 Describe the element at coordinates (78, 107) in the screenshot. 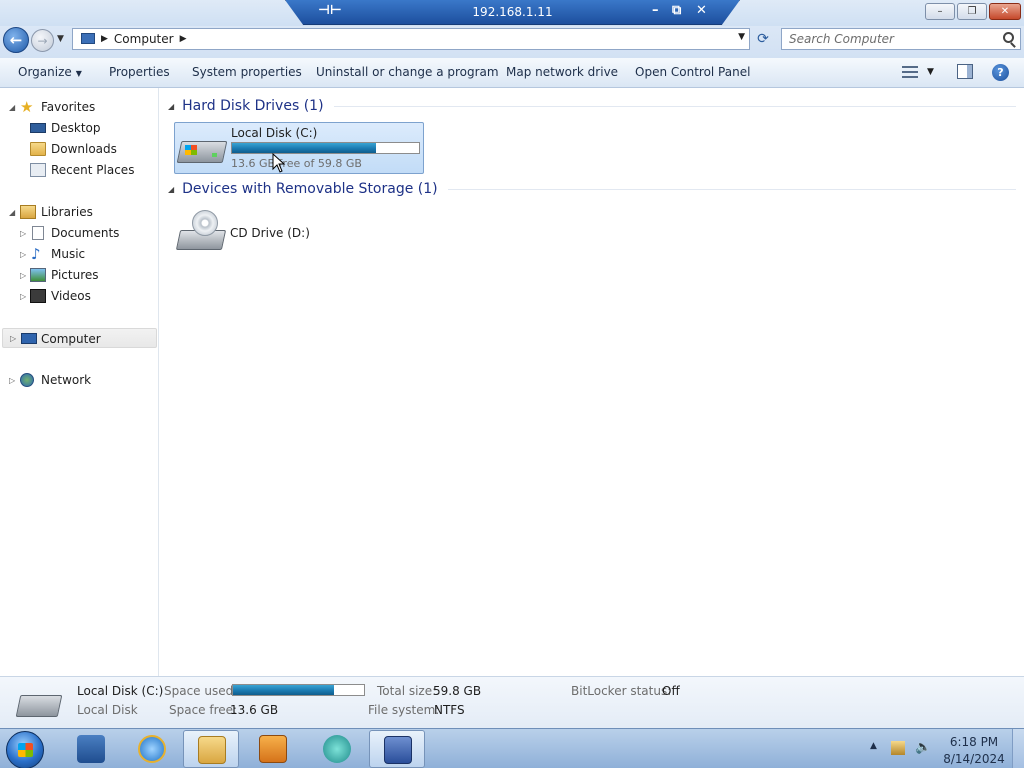

I see `nav-favorites: ◢ ★ Favorites` at that location.